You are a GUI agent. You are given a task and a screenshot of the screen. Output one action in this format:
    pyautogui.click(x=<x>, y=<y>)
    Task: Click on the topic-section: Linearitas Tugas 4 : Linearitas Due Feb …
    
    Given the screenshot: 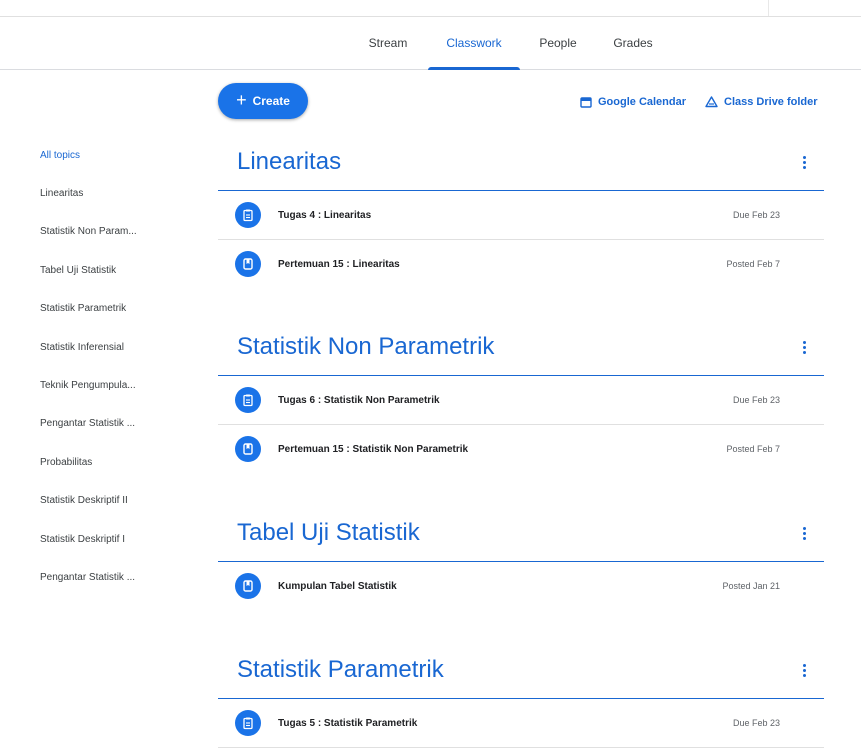 What is the action you would take?
    pyautogui.click(x=521, y=222)
    